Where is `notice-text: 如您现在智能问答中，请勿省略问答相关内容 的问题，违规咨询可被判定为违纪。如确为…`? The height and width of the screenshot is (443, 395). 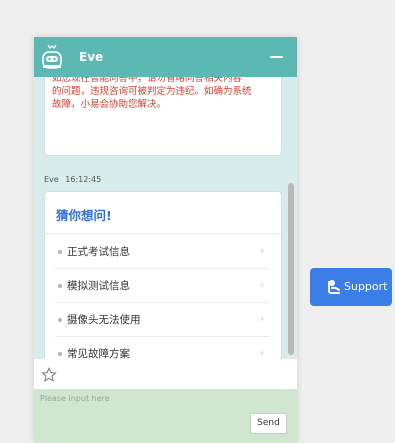 notice-text: 如您现在智能问答中，请勿省略问答相关内容 的问题，违规咨询可被判定为违纪。如确为… is located at coordinates (152, 93).